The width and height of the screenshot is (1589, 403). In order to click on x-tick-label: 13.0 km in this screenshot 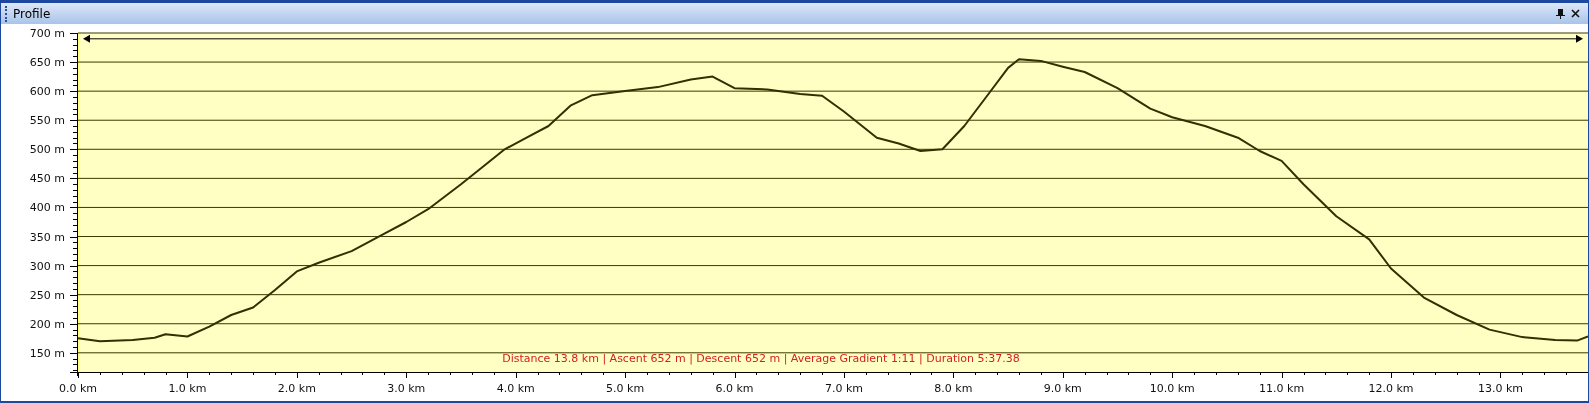, I will do `click(1500, 388)`.